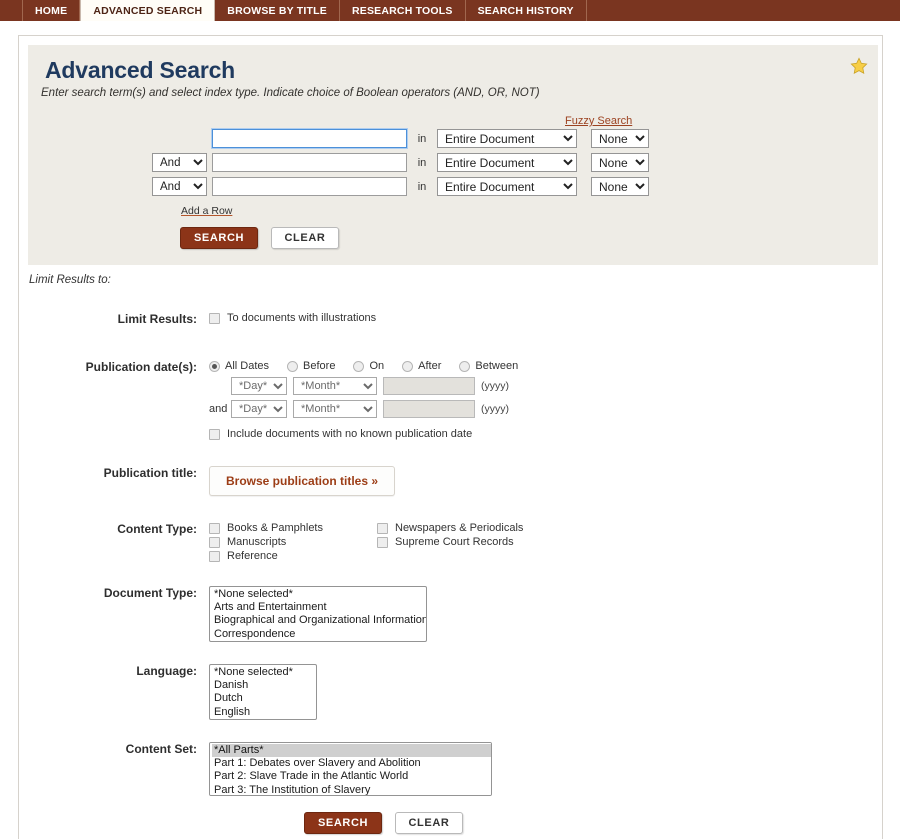 The height and width of the screenshot is (839, 900). I want to click on limit-results-label-text: Limit Results:, so click(157, 319).